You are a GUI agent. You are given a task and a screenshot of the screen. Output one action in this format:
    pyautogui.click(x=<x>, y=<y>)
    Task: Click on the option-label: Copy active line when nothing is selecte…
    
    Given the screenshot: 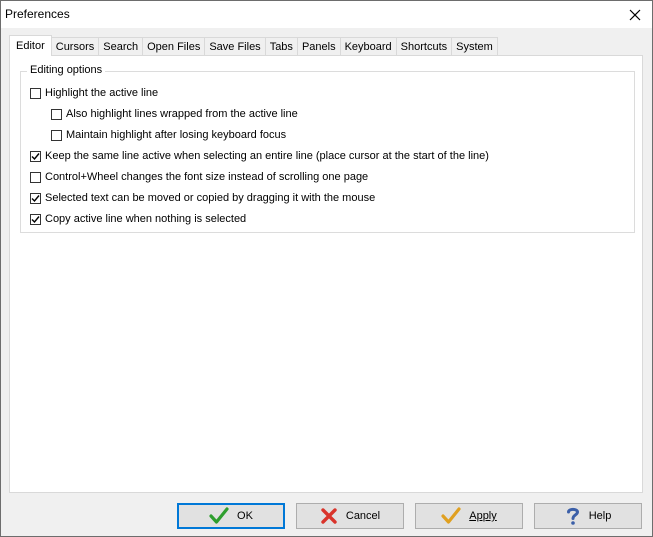 What is the action you would take?
    pyautogui.click(x=146, y=219)
    